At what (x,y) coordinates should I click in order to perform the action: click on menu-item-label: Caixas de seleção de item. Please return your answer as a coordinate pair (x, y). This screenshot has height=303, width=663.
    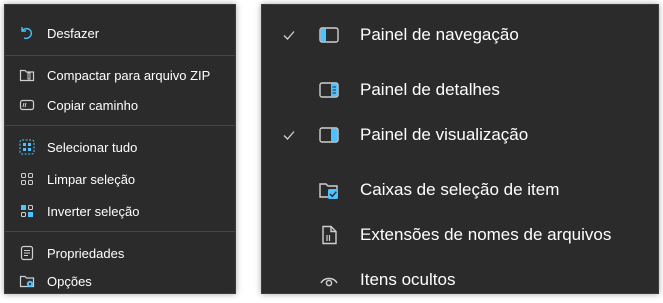
    Looking at the image, I should click on (460, 189).